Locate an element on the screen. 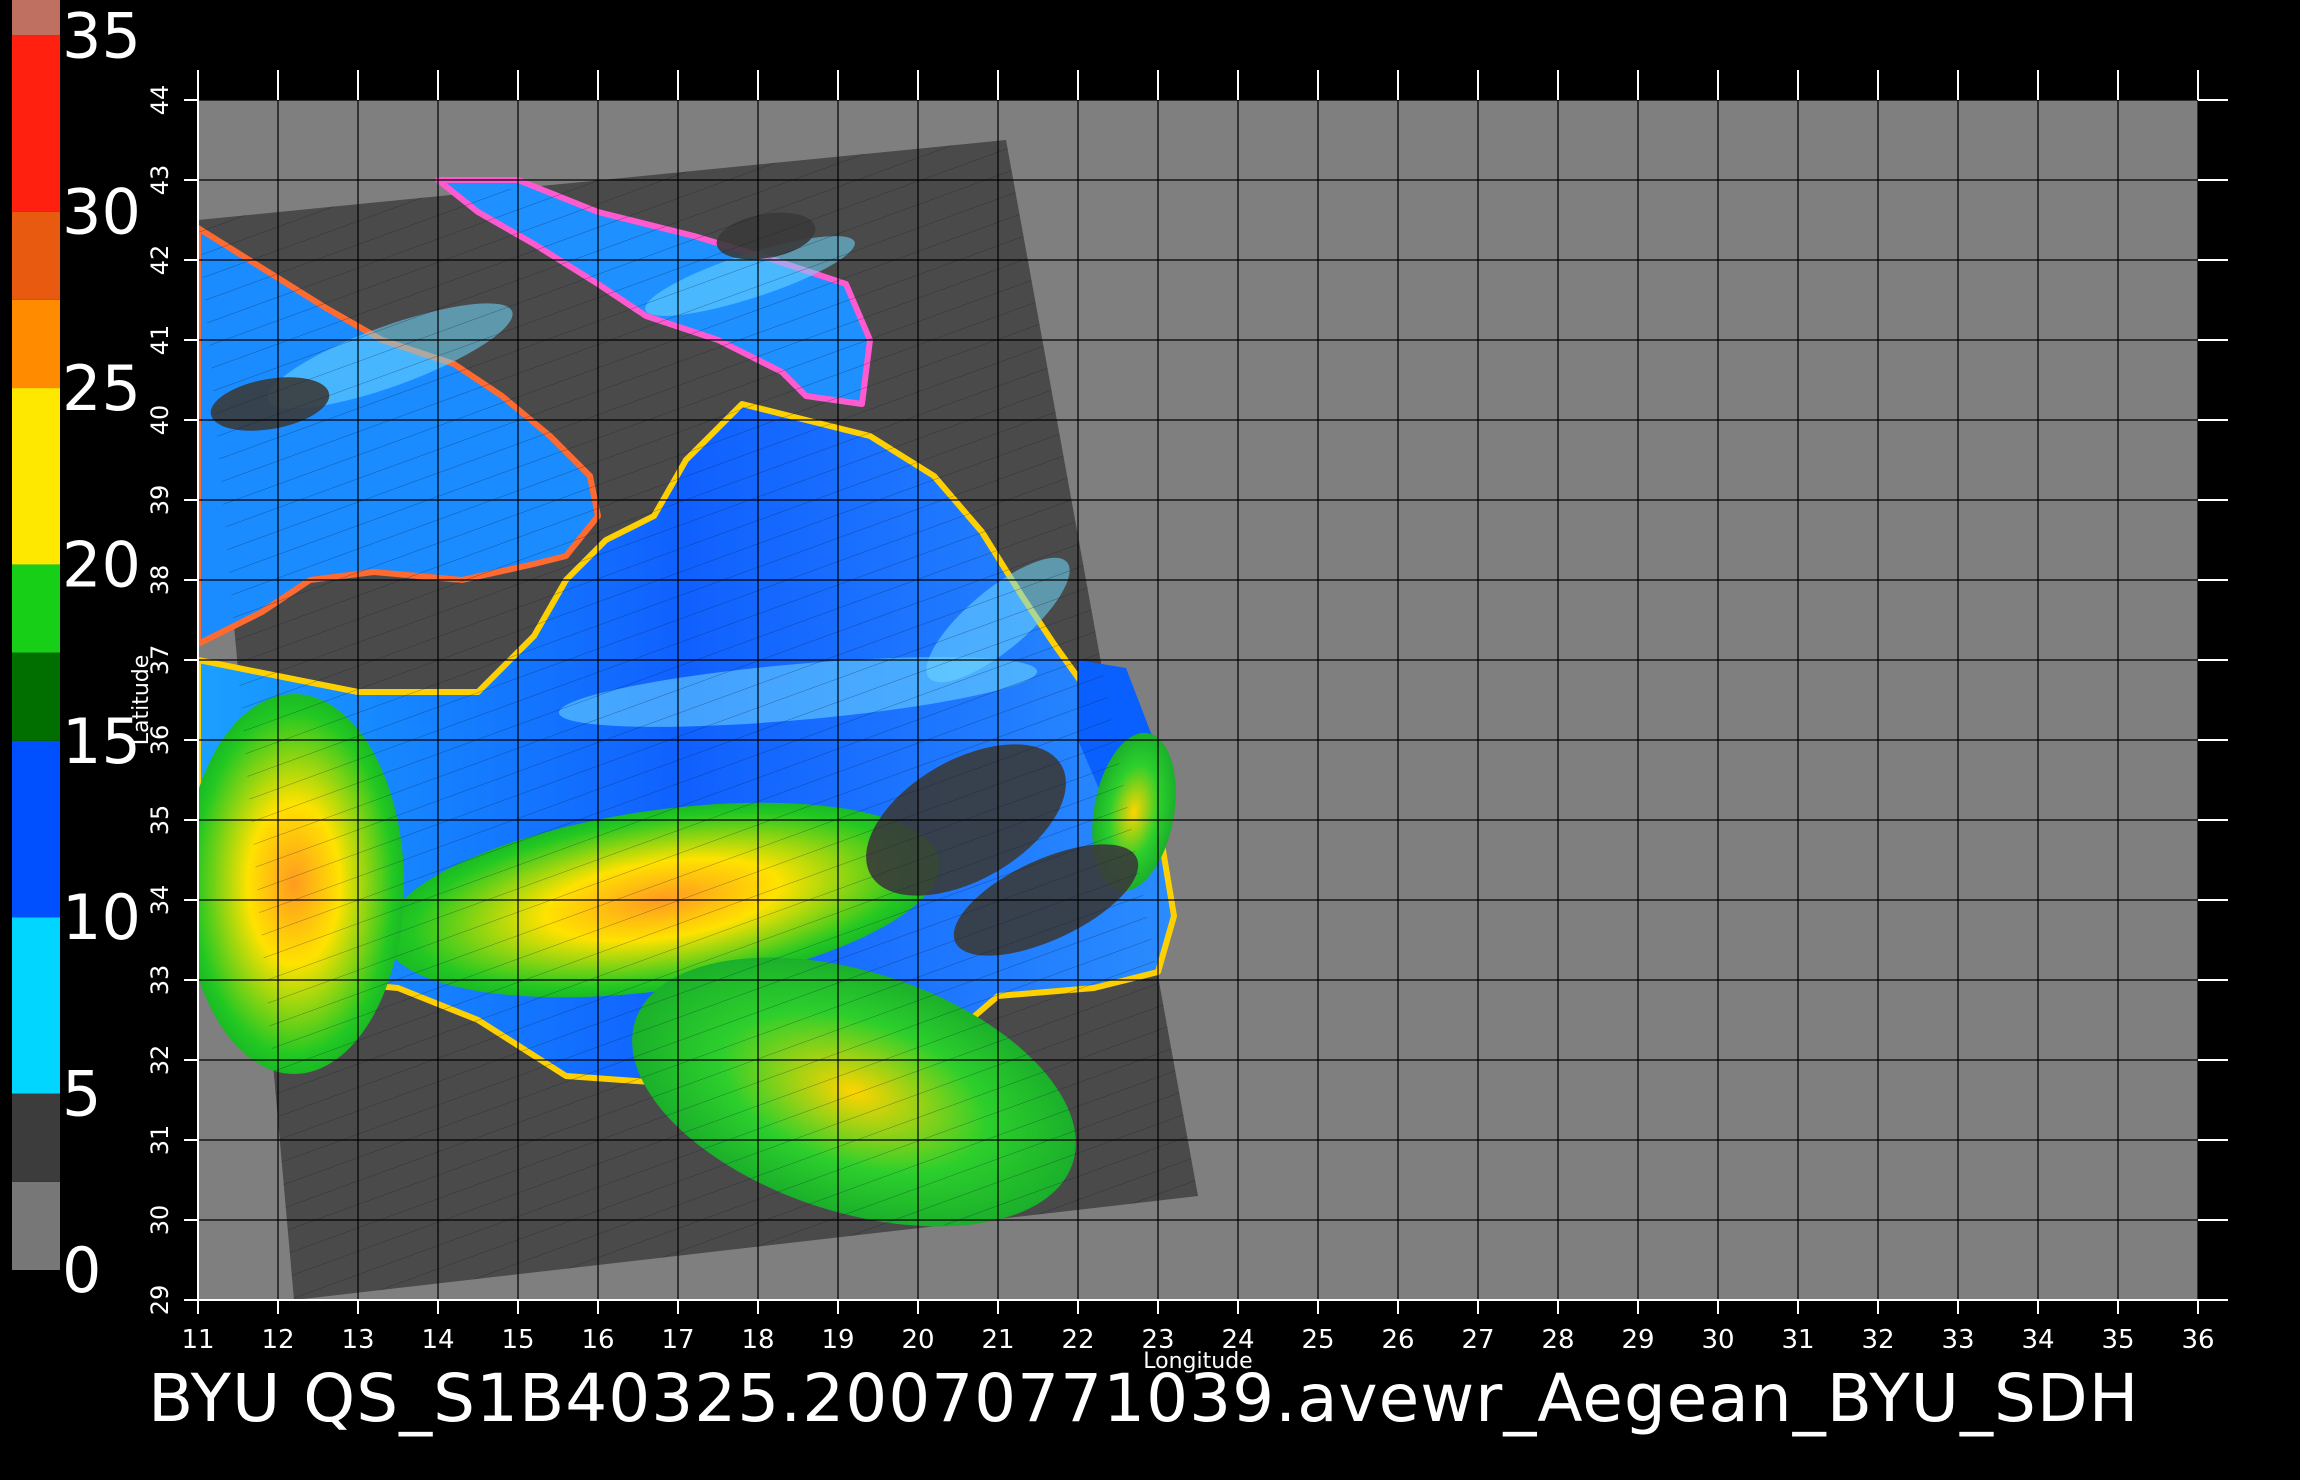 The height and width of the screenshot is (1480, 2300). y-tick-label: 41 is located at coordinates (160, 340).